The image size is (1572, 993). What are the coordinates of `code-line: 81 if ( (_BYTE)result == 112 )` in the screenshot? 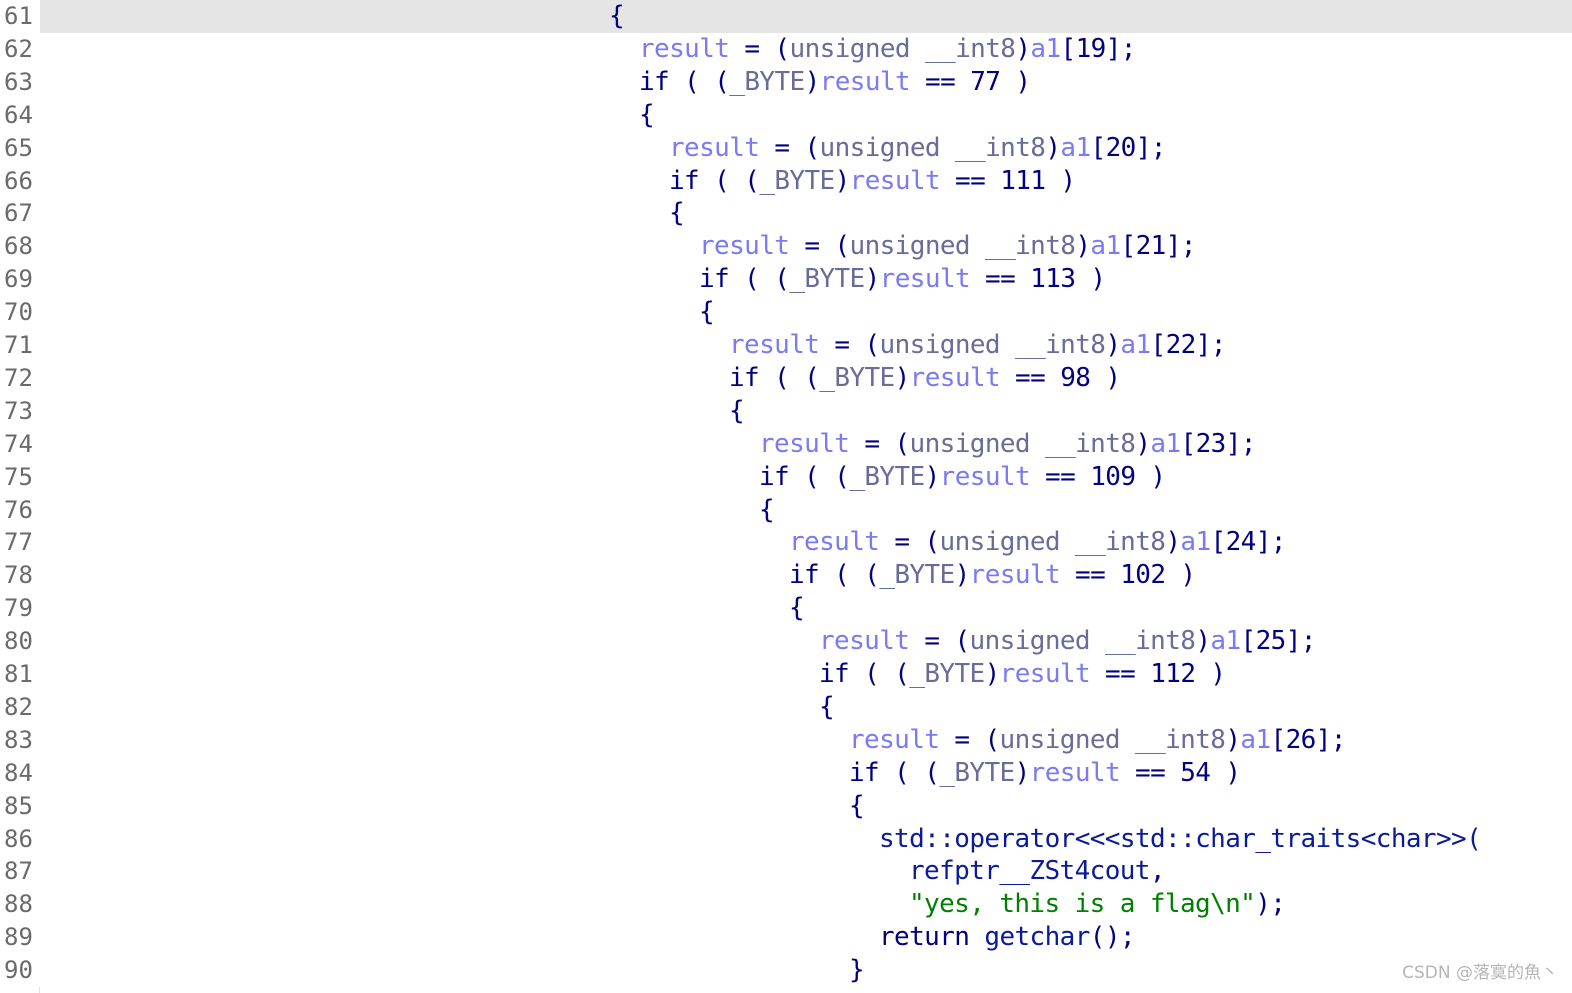 It's located at (786, 674).